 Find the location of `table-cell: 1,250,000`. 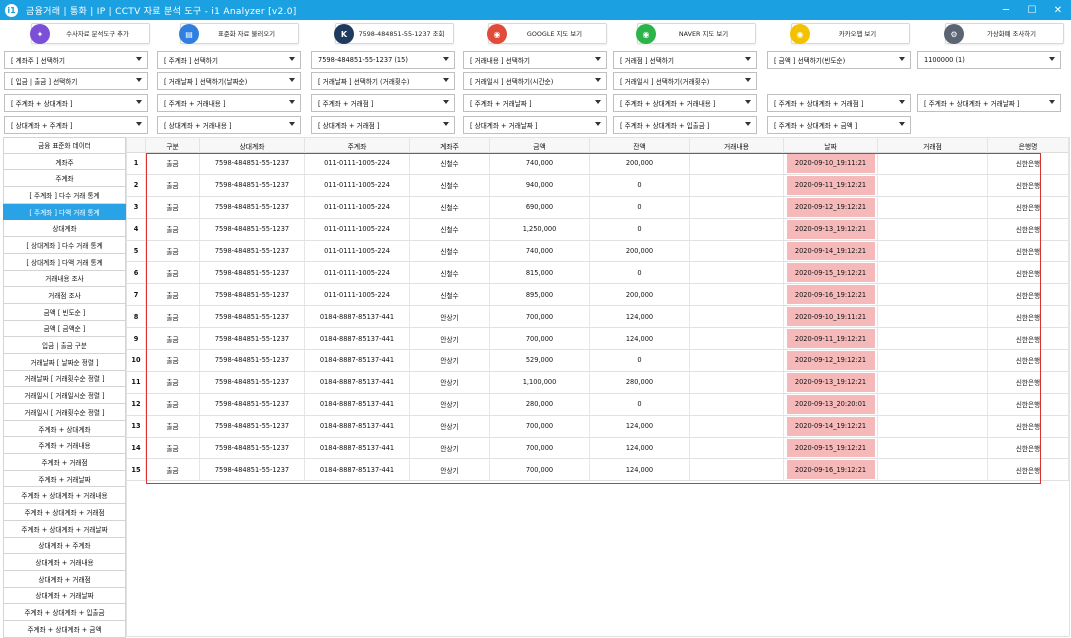

table-cell: 1,250,000 is located at coordinates (540, 229).